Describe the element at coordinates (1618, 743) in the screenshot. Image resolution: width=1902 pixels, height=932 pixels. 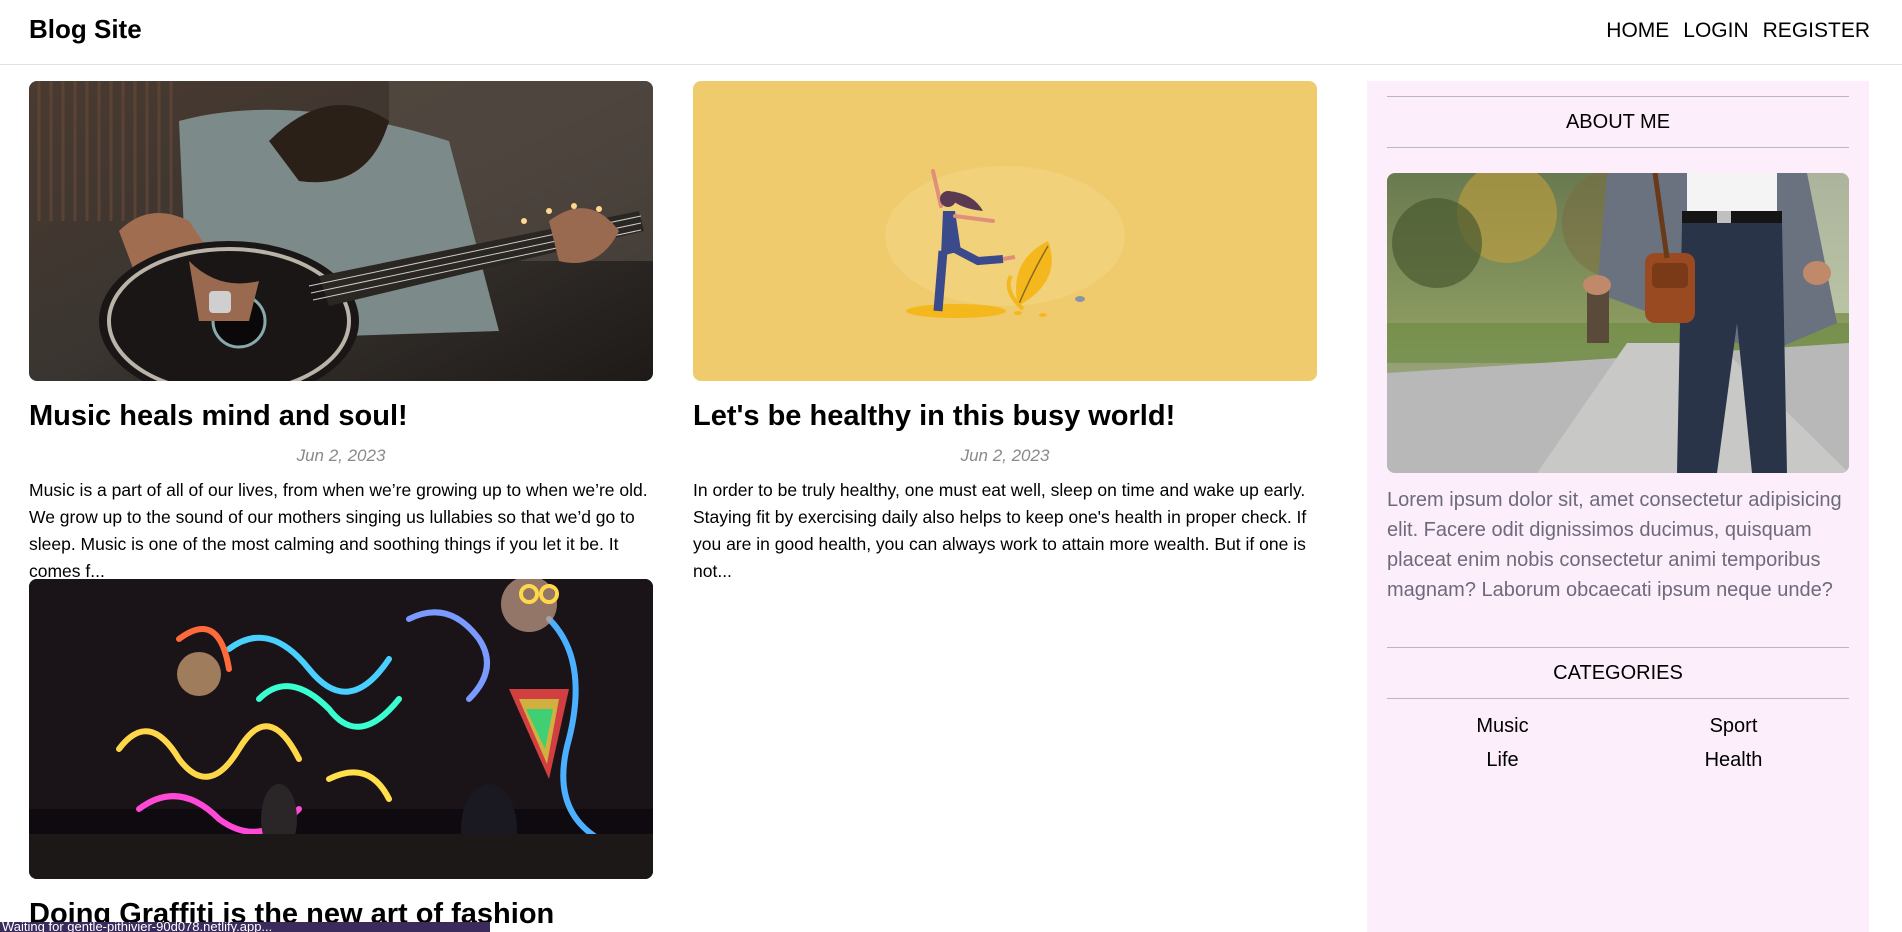
I see `categories-list: Music Sport Life Health` at that location.